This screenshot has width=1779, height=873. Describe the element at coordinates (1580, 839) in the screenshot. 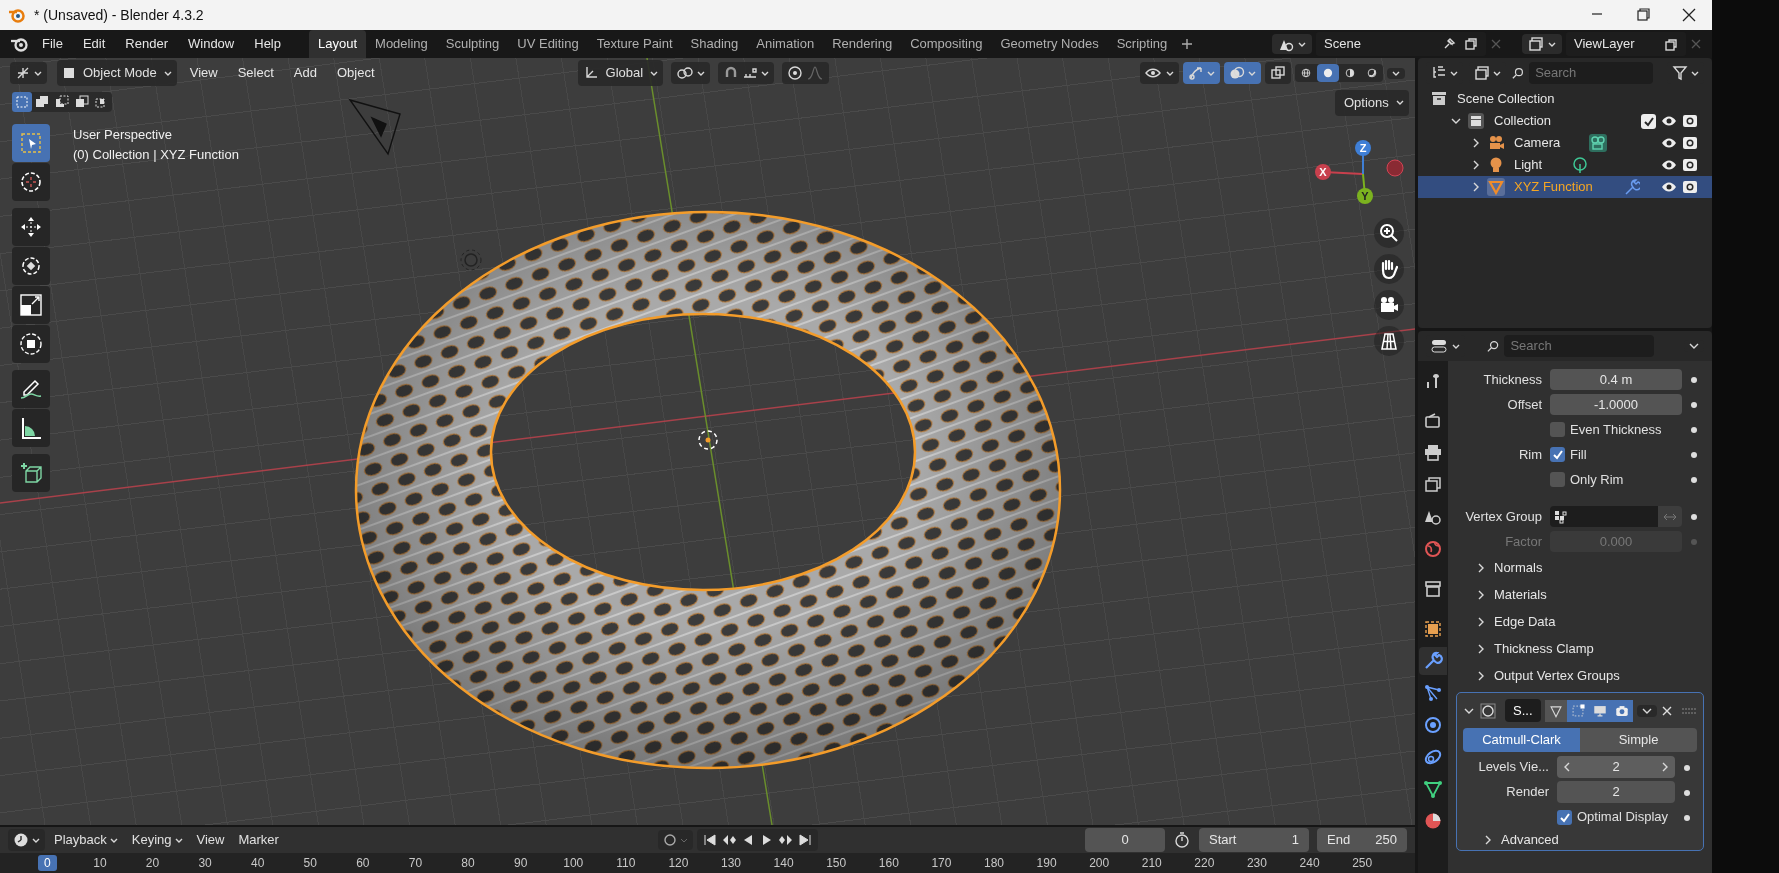

I see `panel-header: Advanced` at that location.